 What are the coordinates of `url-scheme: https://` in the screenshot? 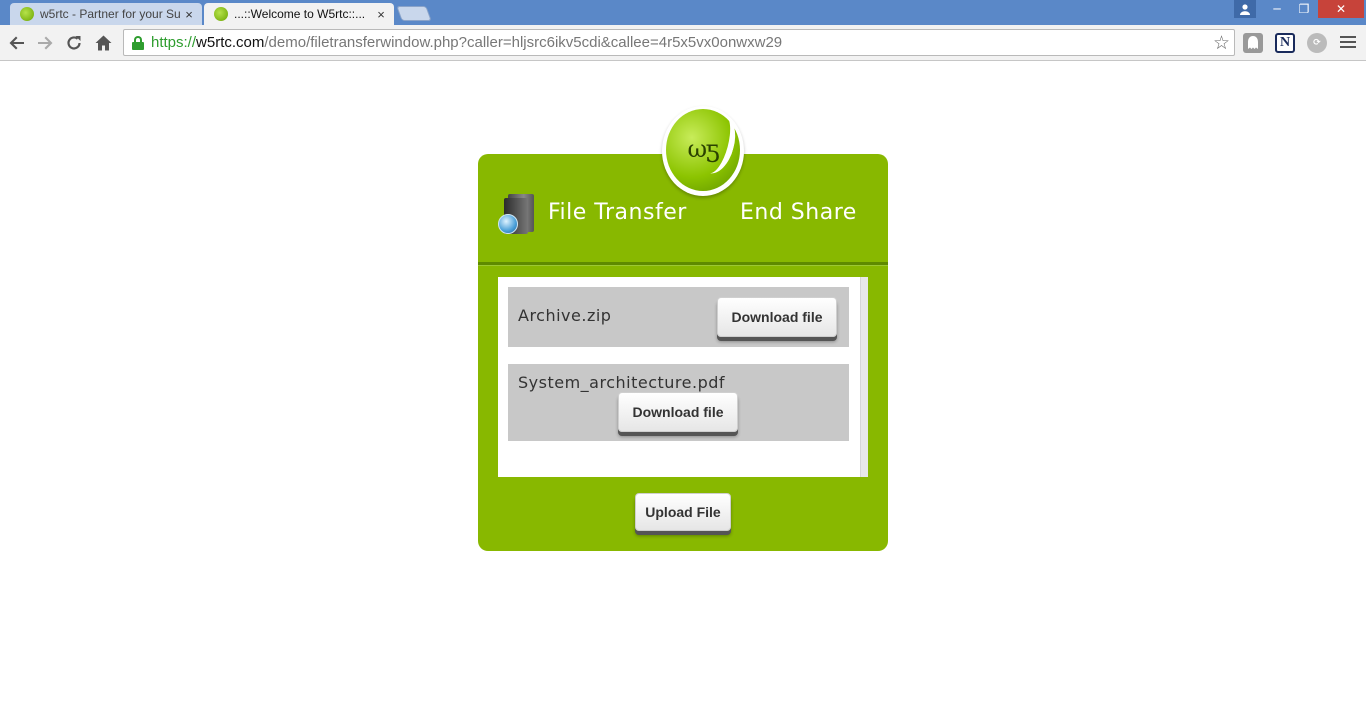 It's located at (174, 42).